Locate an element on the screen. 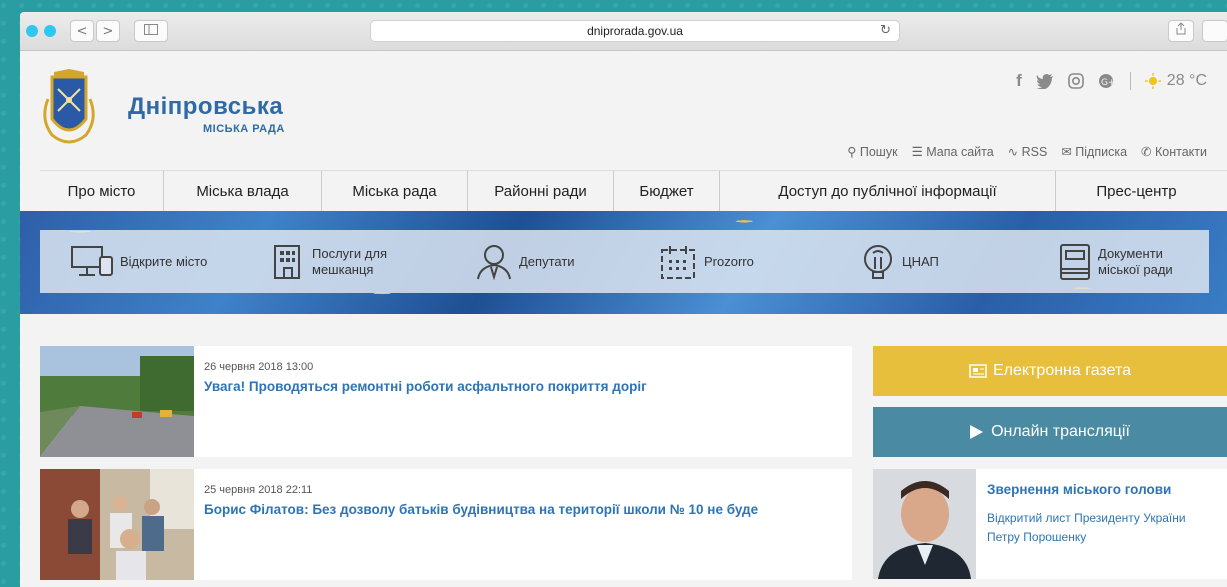  utility-label: Підписка is located at coordinates (1101, 152).